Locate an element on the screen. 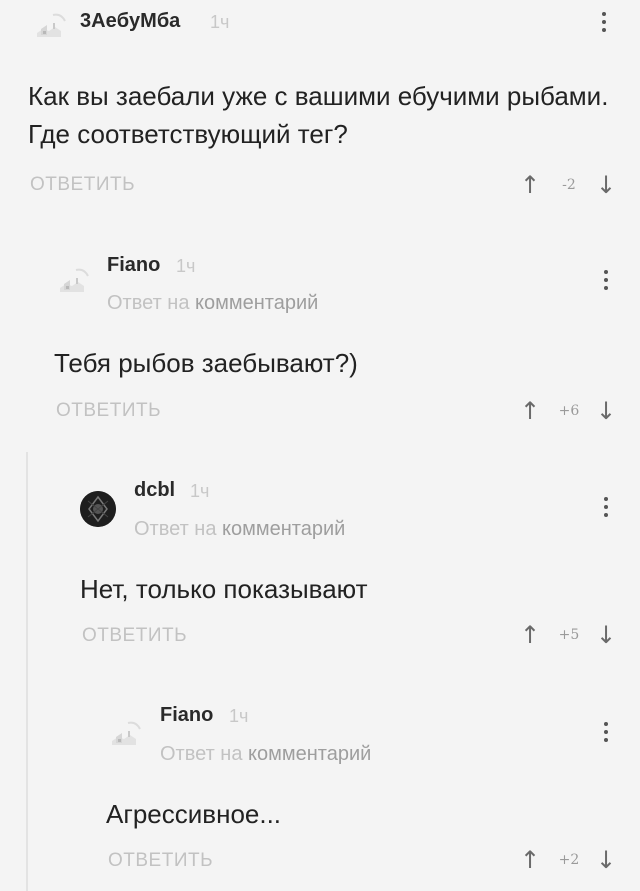 Image resolution: width=640 pixels, height=891 pixels. vote-controls: ↑ +6 ↓ is located at coordinates (570, 411).